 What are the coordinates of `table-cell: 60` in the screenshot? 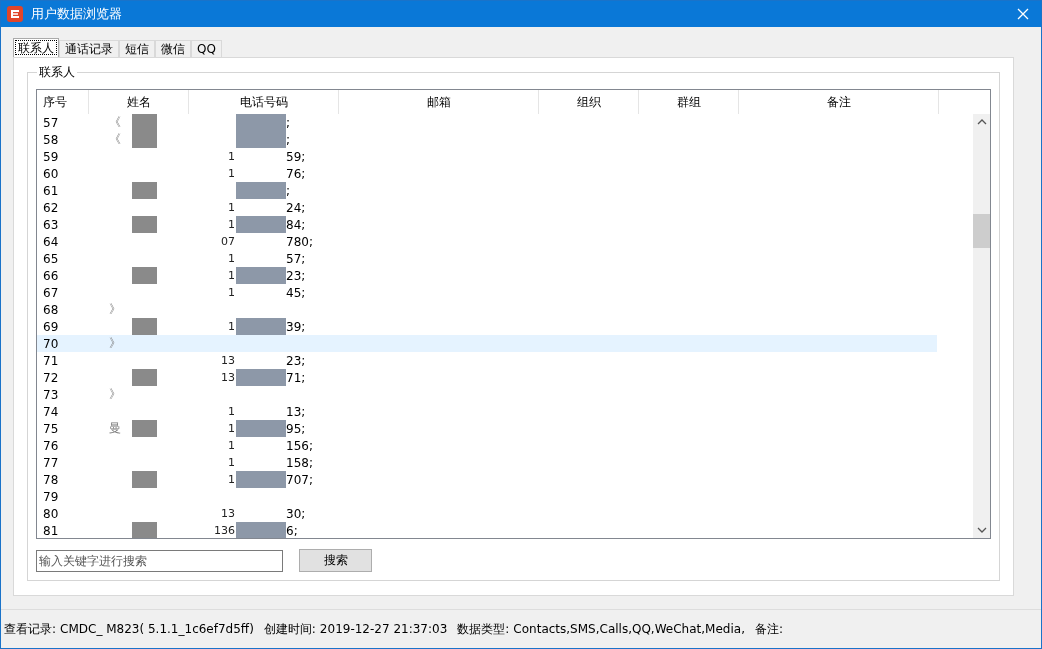 It's located at (51, 173).